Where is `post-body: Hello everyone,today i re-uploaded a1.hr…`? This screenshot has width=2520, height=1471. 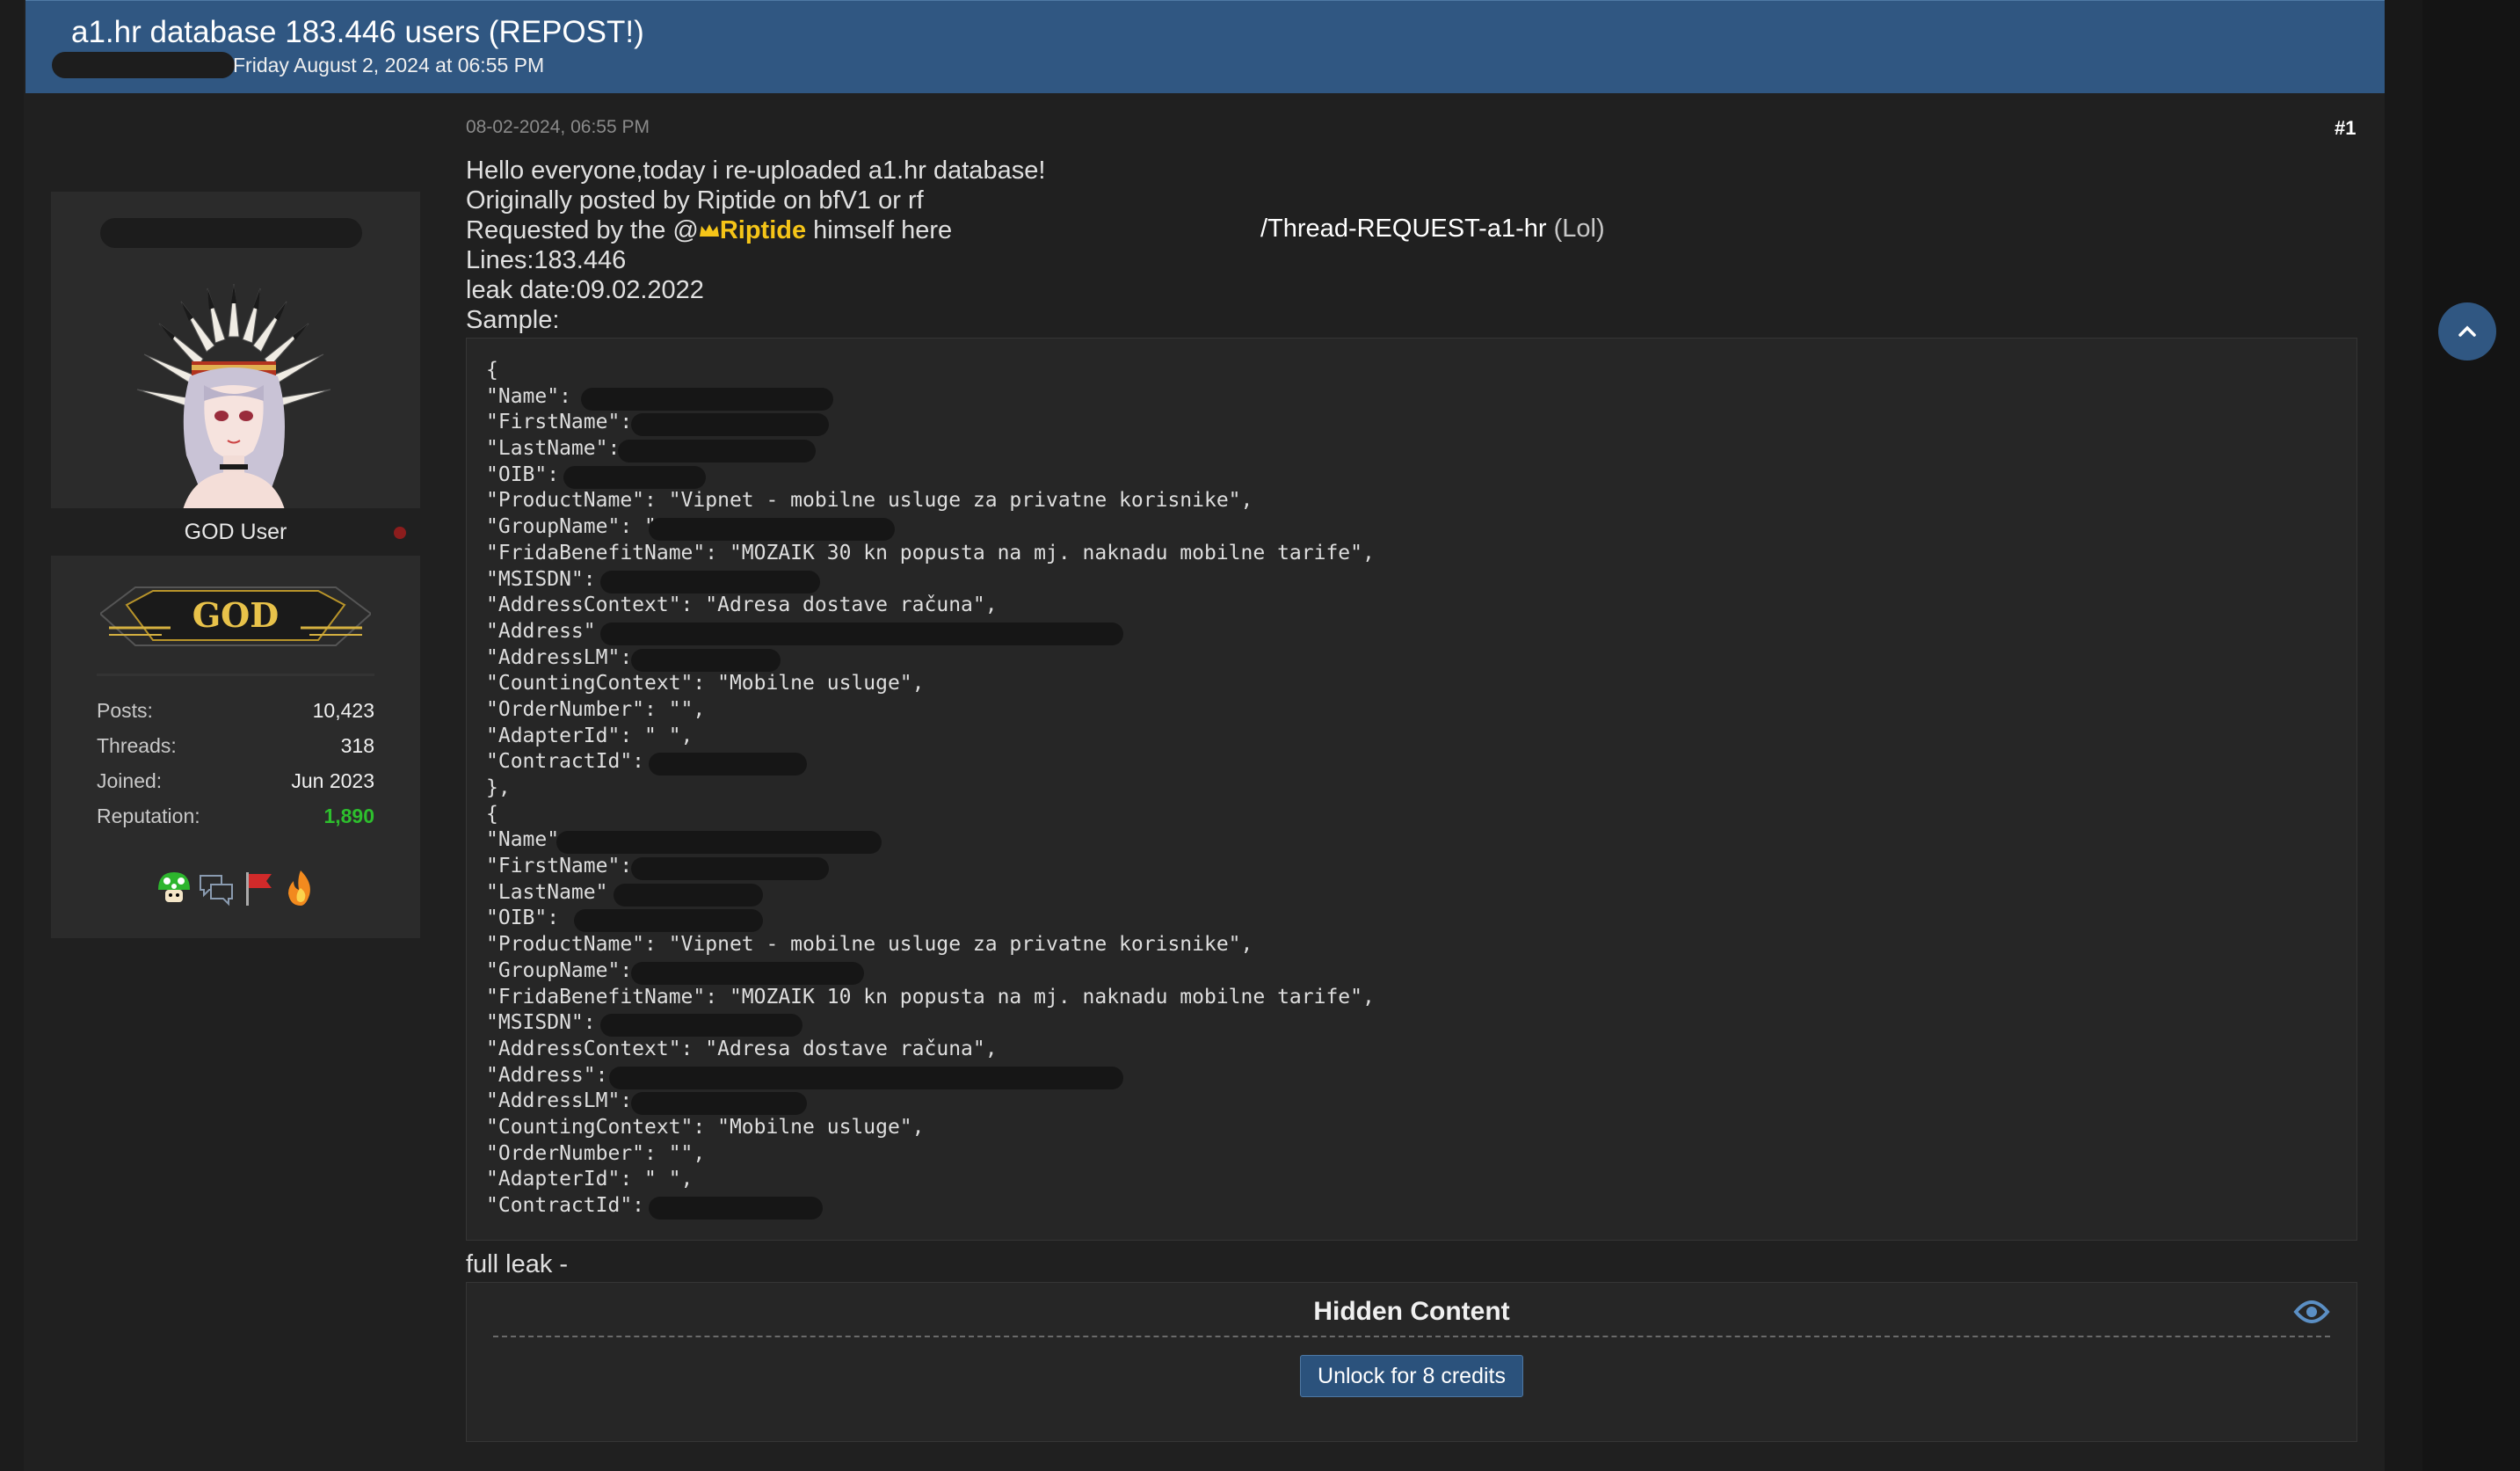
post-body: Hello everyone,today i re-uploaded a1.hr… is located at coordinates (755, 245).